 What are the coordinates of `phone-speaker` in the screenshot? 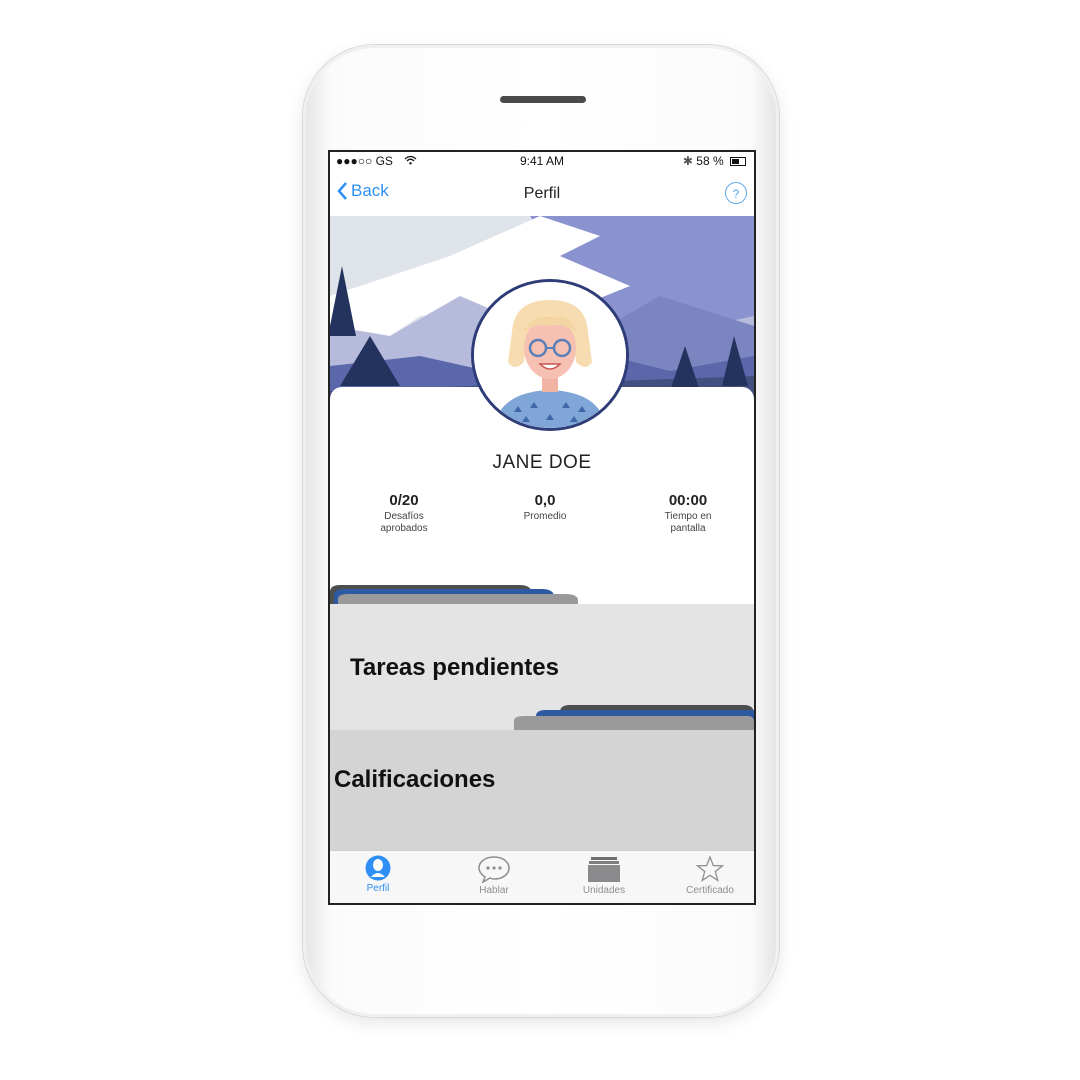 It's located at (543, 99).